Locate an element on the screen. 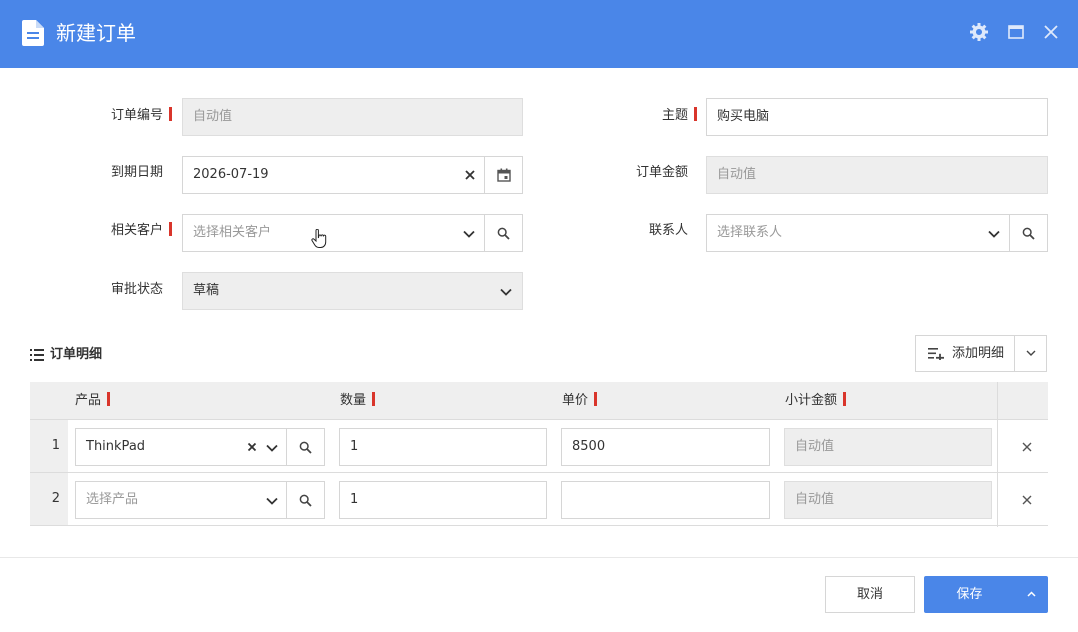 The width and height of the screenshot is (1078, 632). customer-select: 选择相关客户 is located at coordinates (352, 233).